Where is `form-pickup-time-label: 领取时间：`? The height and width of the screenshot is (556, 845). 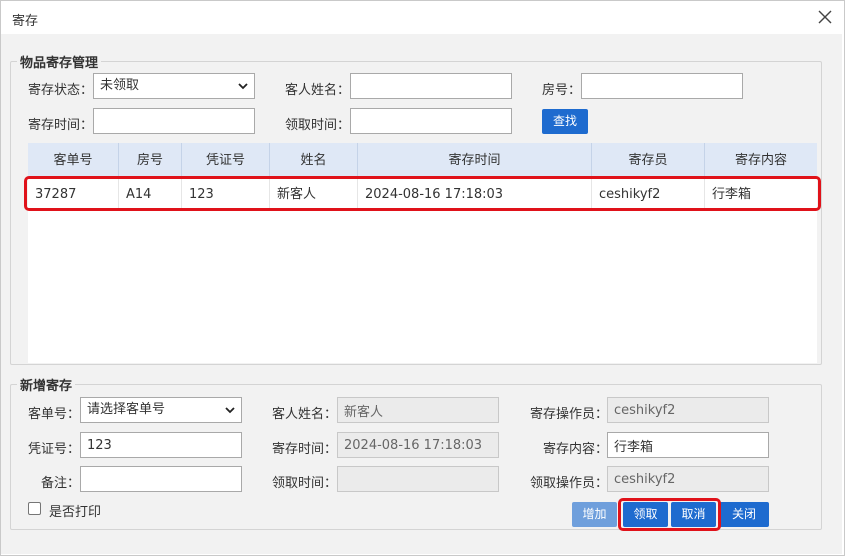 form-pickup-time-label: 领取时间： is located at coordinates (305, 483).